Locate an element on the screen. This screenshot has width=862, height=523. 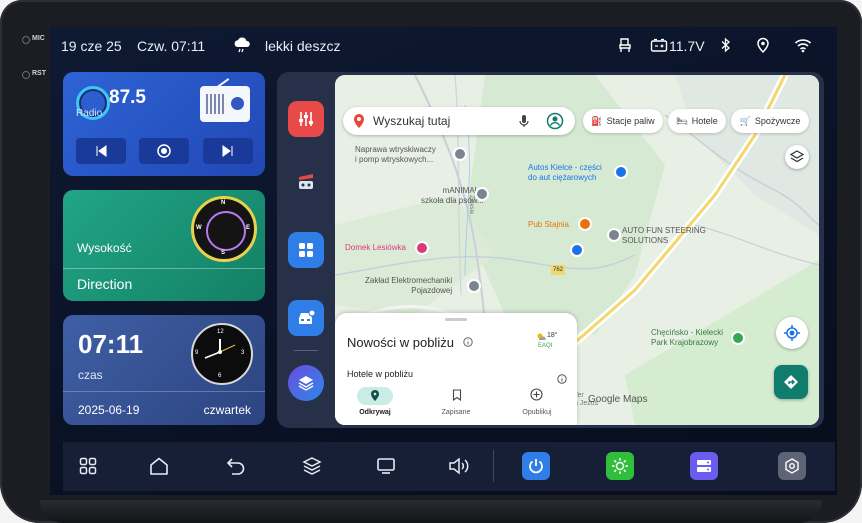
radio-frequency: 87.5 is located at coordinates (127, 97).